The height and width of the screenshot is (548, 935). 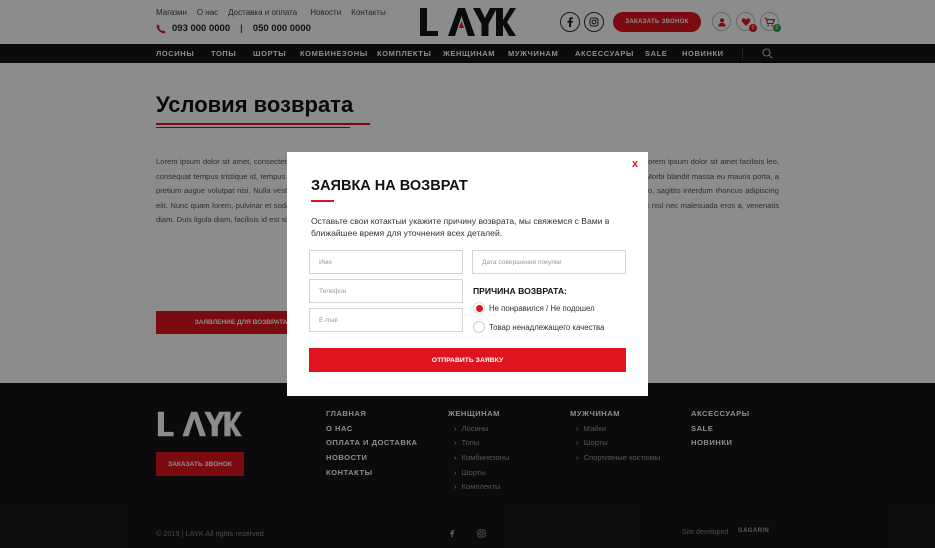 What do you see at coordinates (386, 320) in the screenshot?
I see `email-input: E-mail` at bounding box center [386, 320].